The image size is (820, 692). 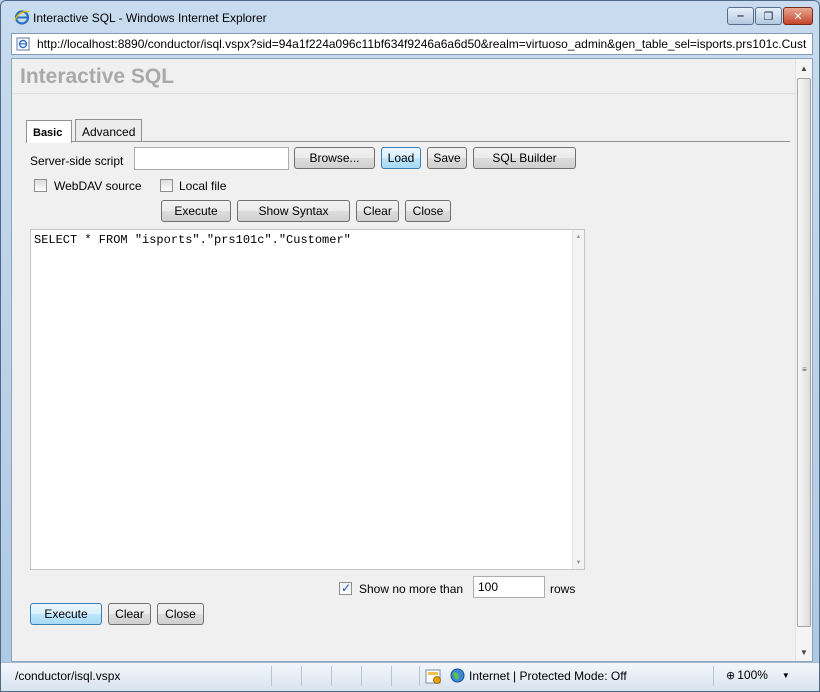 What do you see at coordinates (166, 185) in the screenshot?
I see `local-file-checkbox` at bounding box center [166, 185].